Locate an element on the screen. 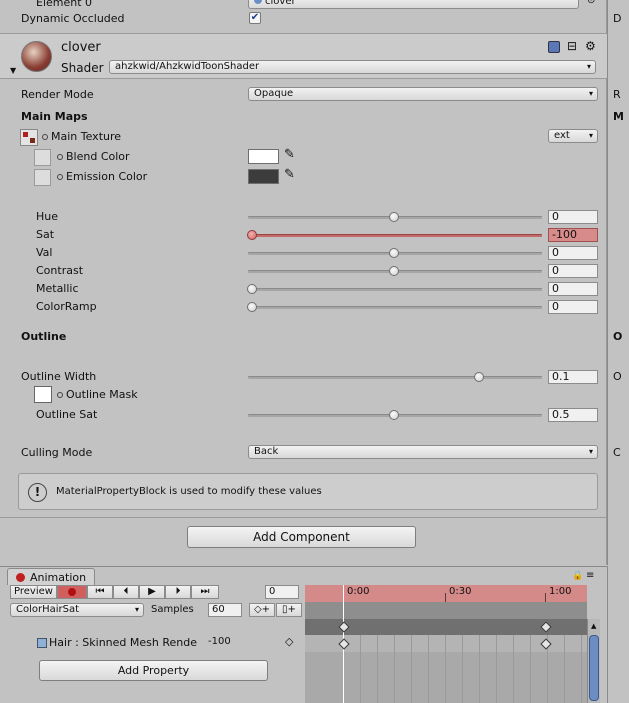 Image resolution: width=629 pixels, height=703 pixels. preset-sliders-icon: ⊟ is located at coordinates (572, 46).